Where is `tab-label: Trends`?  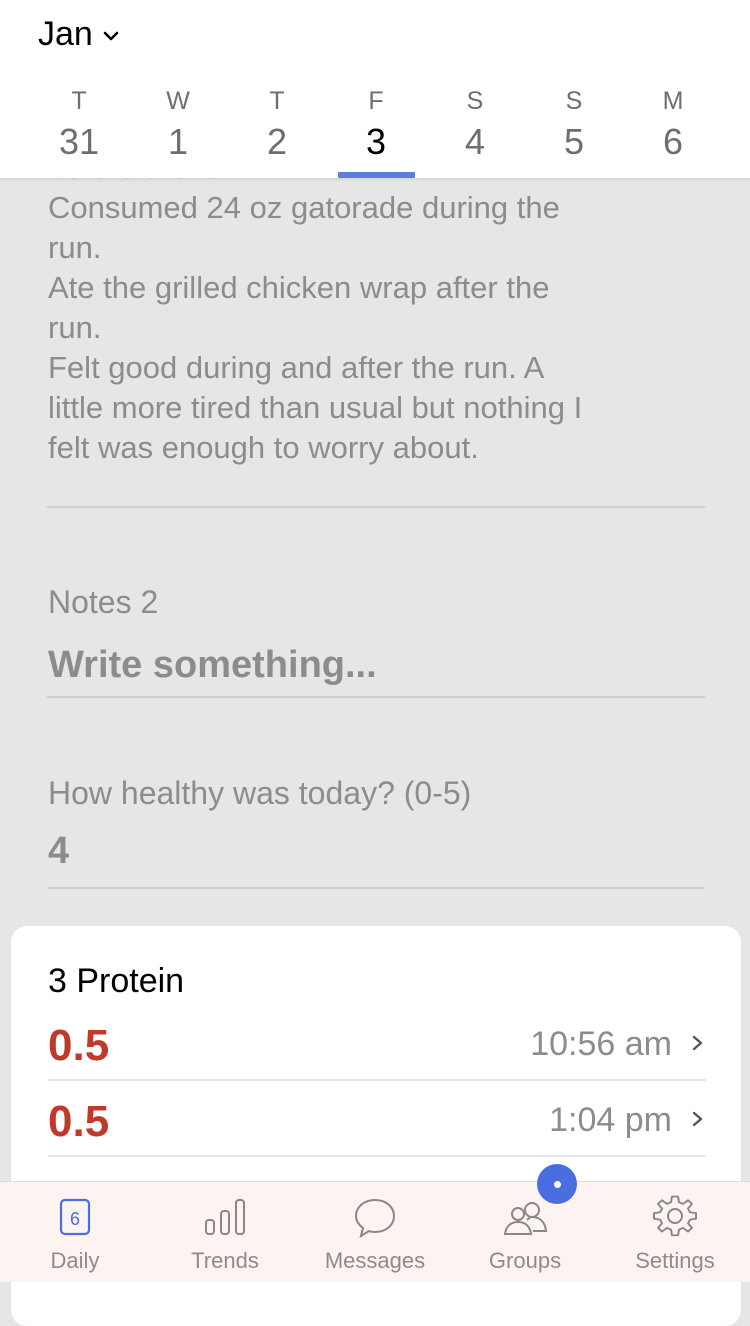 tab-label: Trends is located at coordinates (225, 1260).